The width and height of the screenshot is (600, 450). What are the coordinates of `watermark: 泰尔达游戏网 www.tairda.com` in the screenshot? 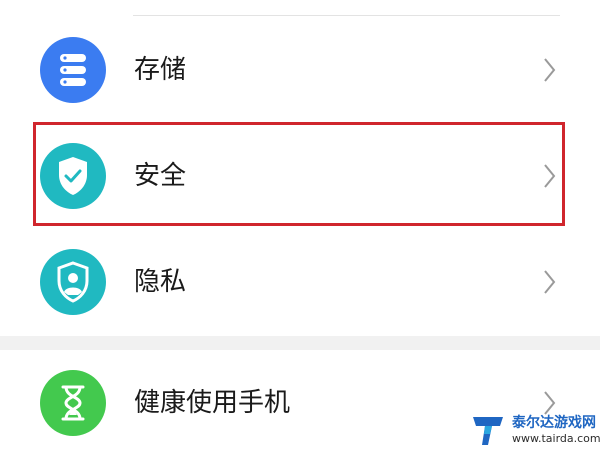 It's located at (535, 430).